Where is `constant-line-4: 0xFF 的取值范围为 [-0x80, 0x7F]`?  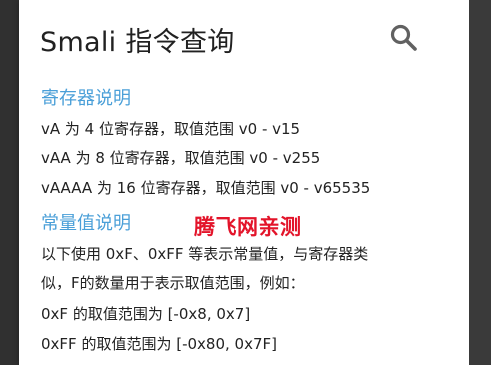 constant-line-4: 0xFF 的取值范围为 [-0x80, 0x7F] is located at coordinates (159, 344).